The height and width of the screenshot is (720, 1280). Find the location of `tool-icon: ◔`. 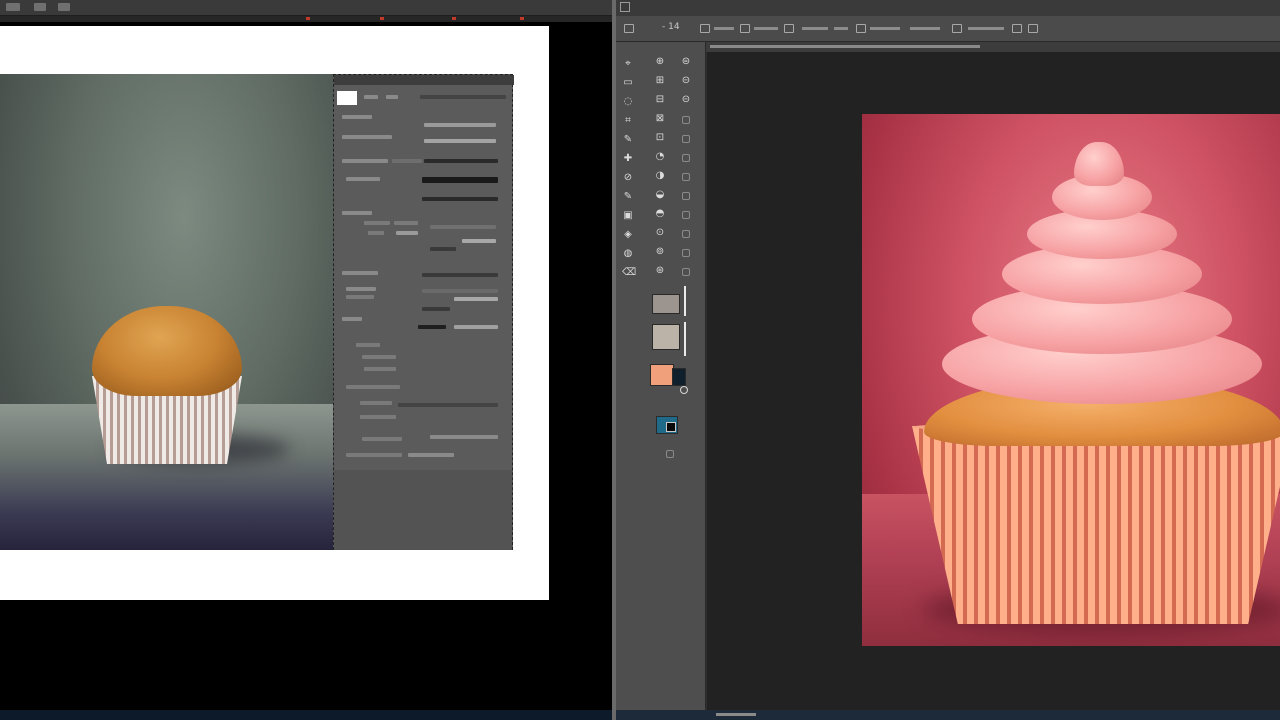

tool-icon: ◔ is located at coordinates (660, 156).